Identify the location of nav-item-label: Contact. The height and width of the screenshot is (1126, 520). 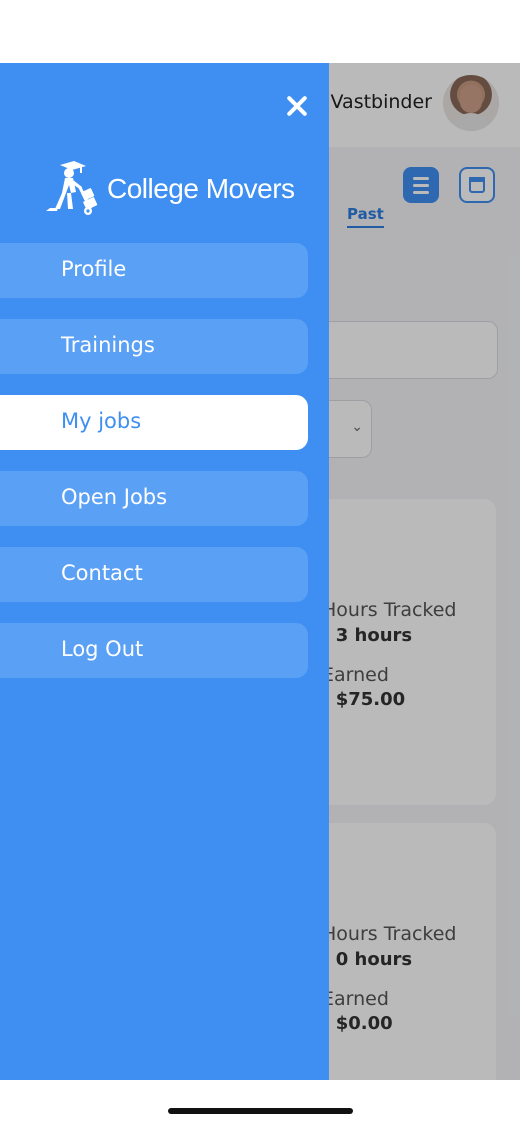
(102, 573).